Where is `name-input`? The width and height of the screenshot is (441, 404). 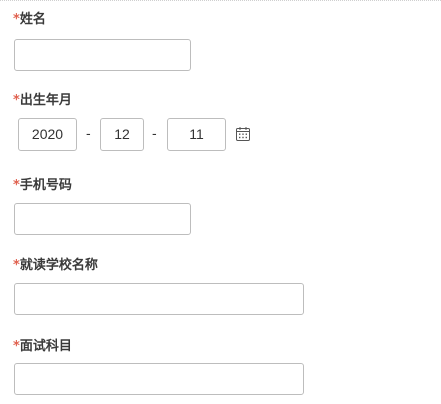 name-input is located at coordinates (102, 55).